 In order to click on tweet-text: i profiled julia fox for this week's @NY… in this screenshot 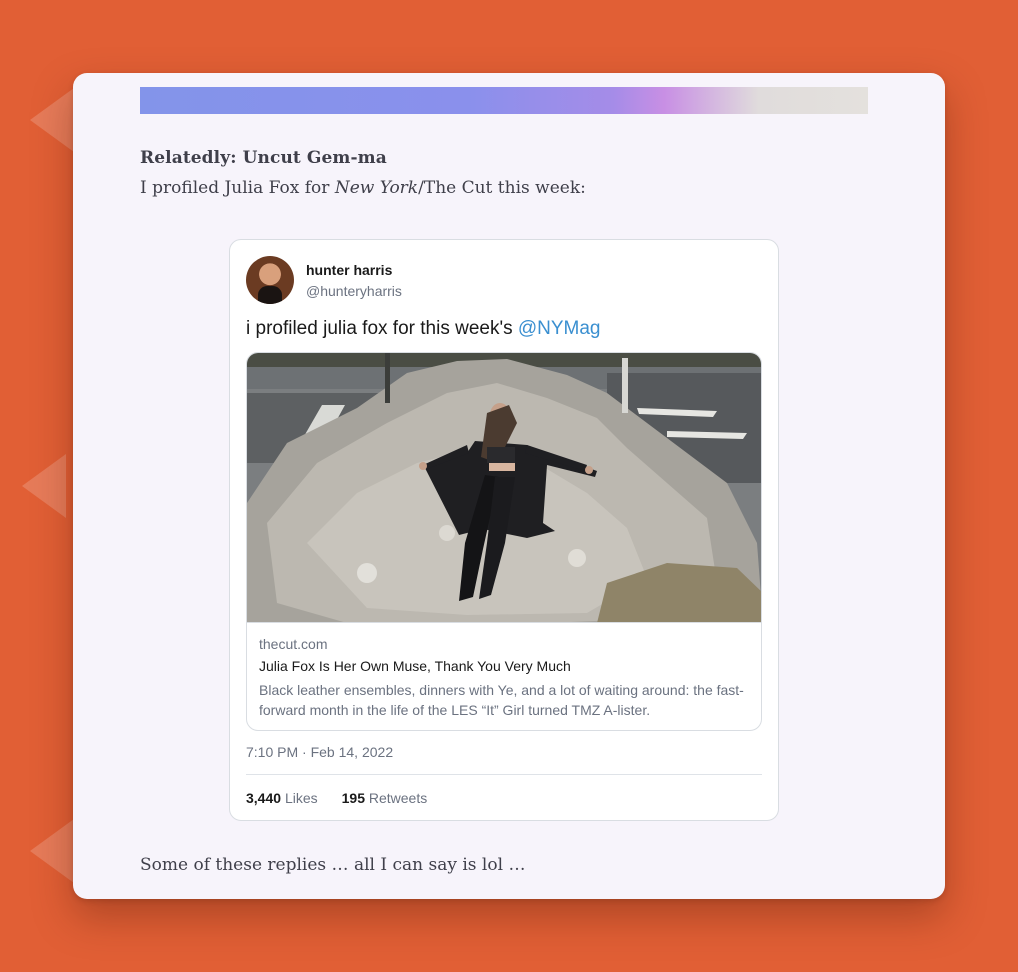, I will do `click(423, 329)`.